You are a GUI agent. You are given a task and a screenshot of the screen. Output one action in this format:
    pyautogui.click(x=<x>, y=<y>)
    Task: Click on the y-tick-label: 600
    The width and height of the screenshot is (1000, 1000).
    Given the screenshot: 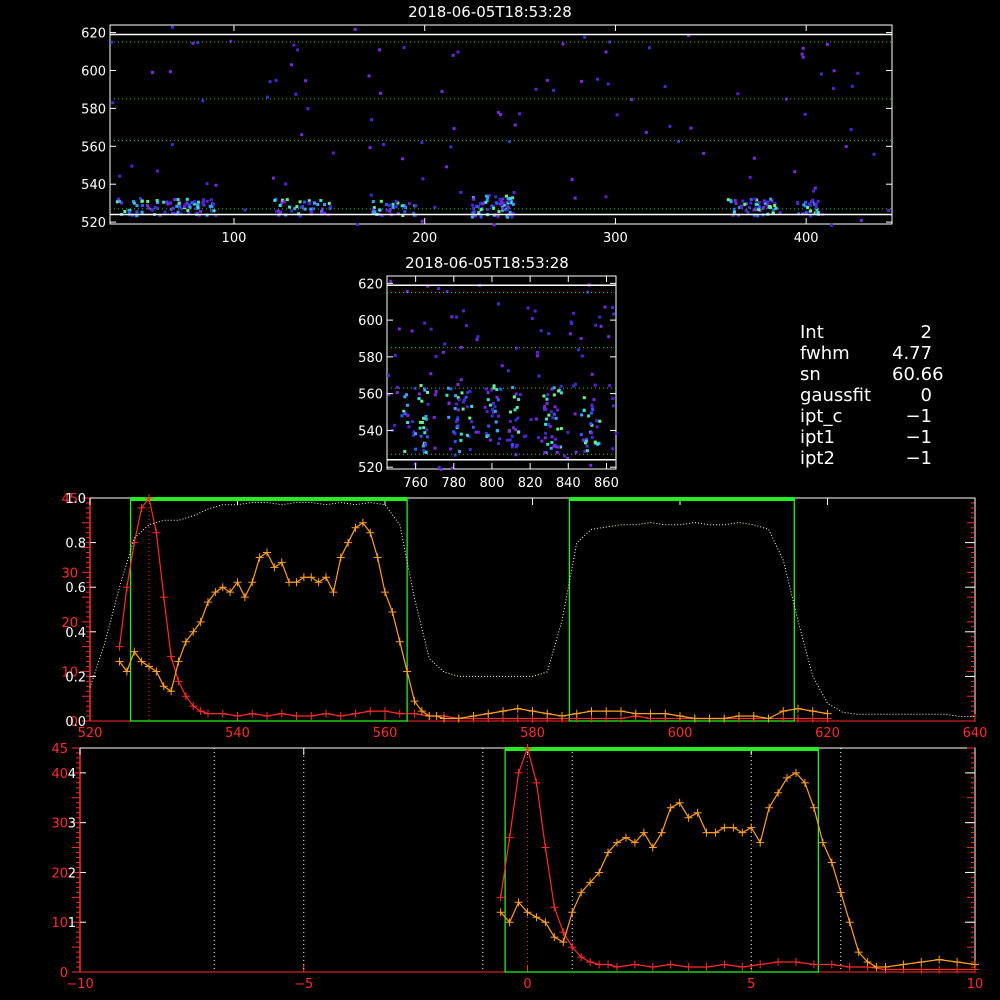 What is the action you would take?
    pyautogui.click(x=370, y=321)
    